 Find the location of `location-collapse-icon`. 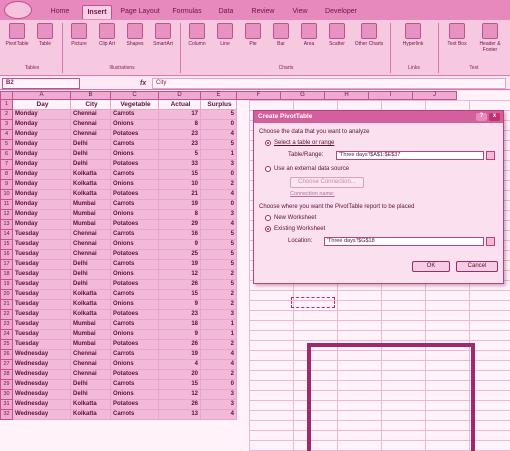

location-collapse-icon is located at coordinates (490, 241).